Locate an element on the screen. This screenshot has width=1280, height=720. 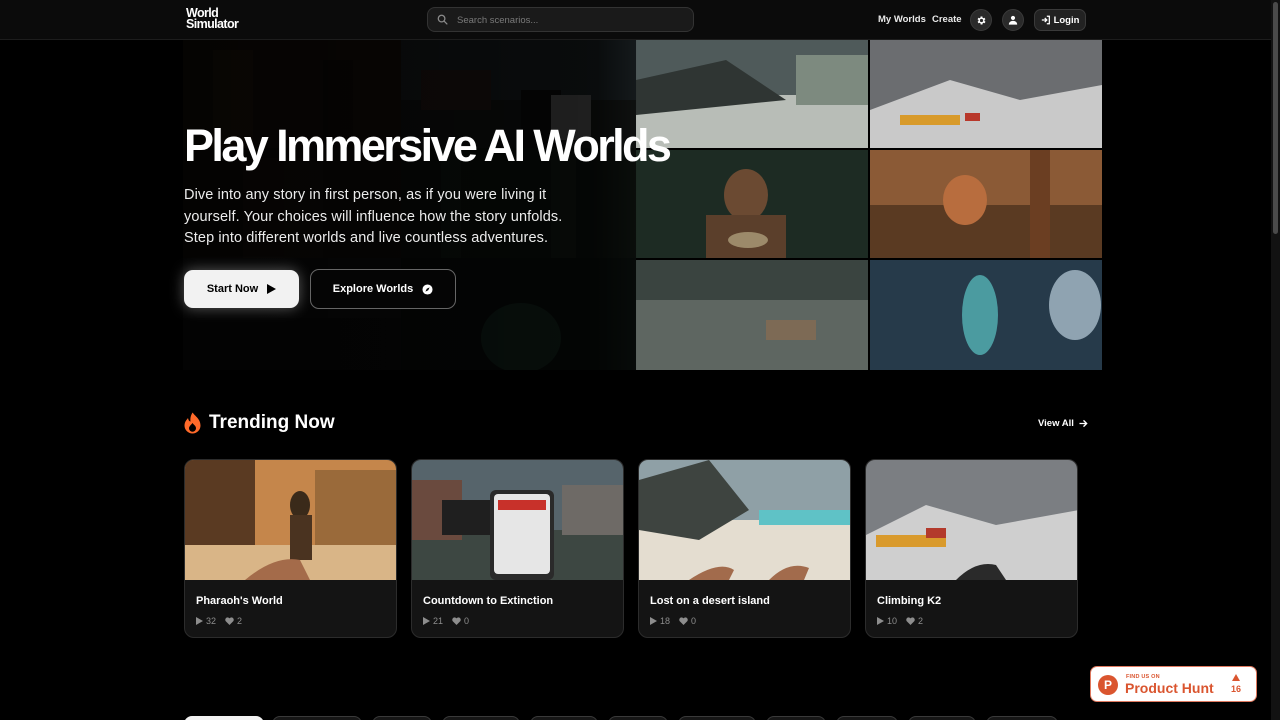
card-title: Lost on a desert island is located at coordinates (710, 601).